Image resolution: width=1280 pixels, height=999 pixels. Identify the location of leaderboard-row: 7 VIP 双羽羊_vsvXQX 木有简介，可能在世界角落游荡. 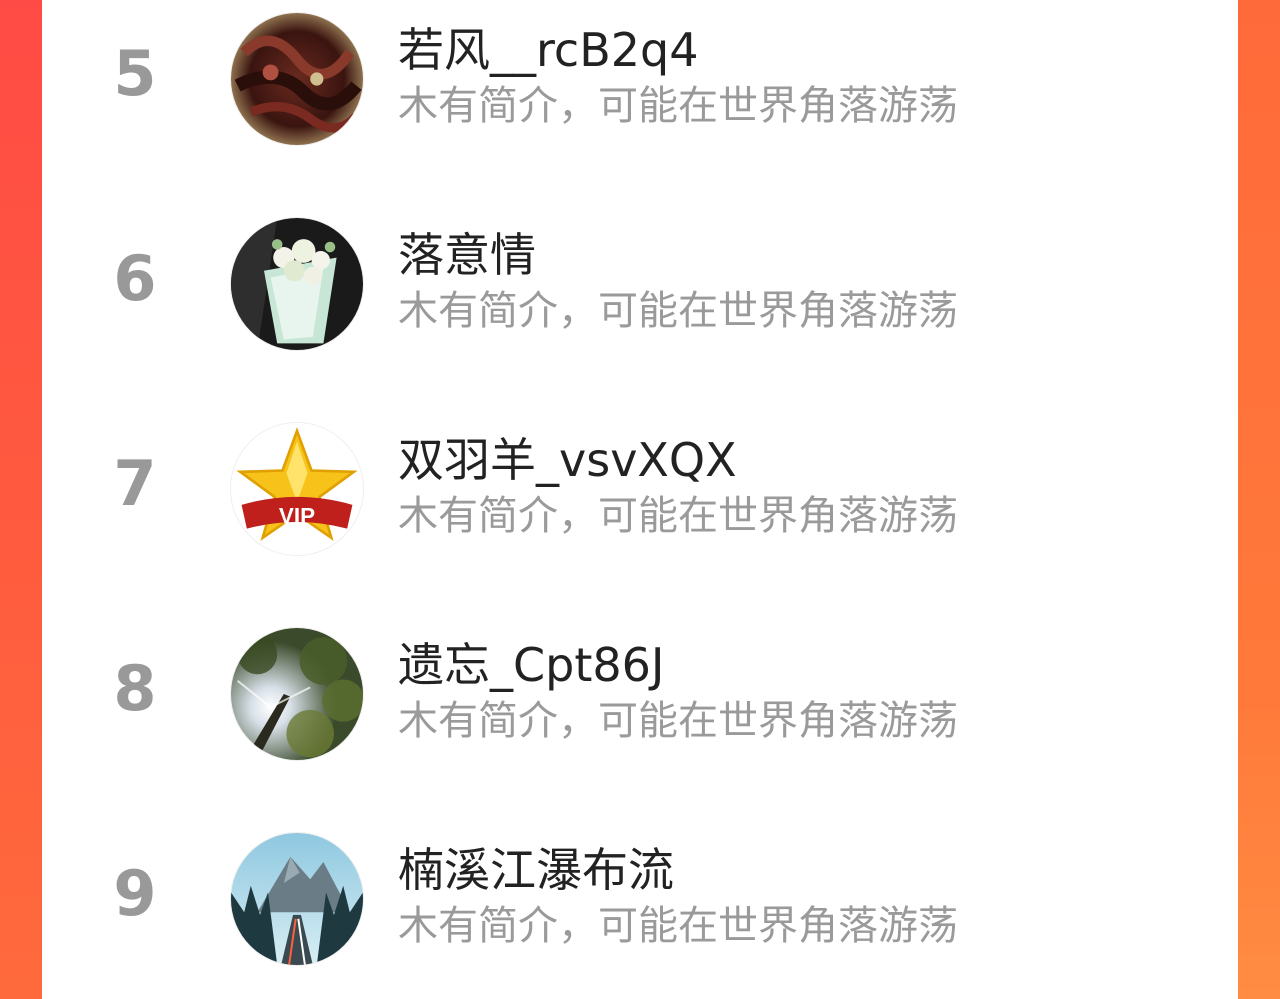
(640, 485).